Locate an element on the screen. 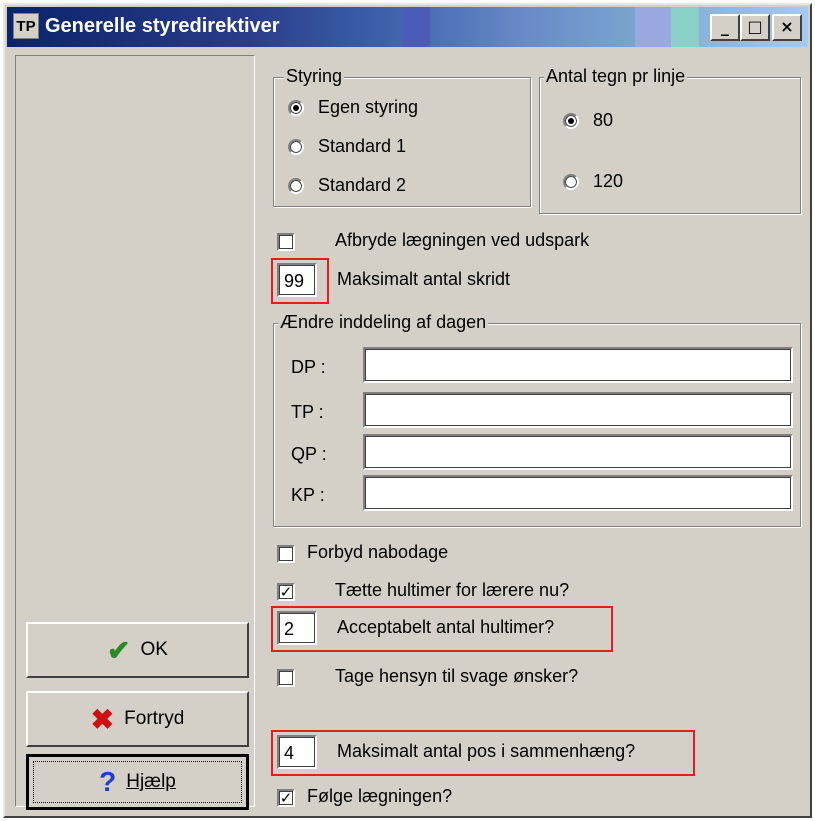 The image size is (815, 821). tp-field is located at coordinates (578, 410).